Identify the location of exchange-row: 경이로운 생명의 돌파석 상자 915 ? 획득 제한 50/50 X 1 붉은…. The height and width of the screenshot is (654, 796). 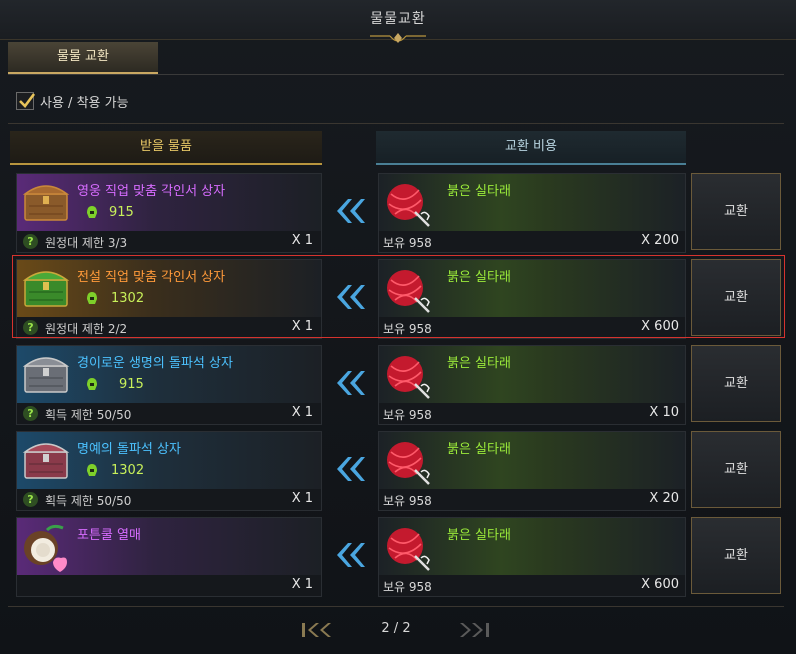
(398, 385).